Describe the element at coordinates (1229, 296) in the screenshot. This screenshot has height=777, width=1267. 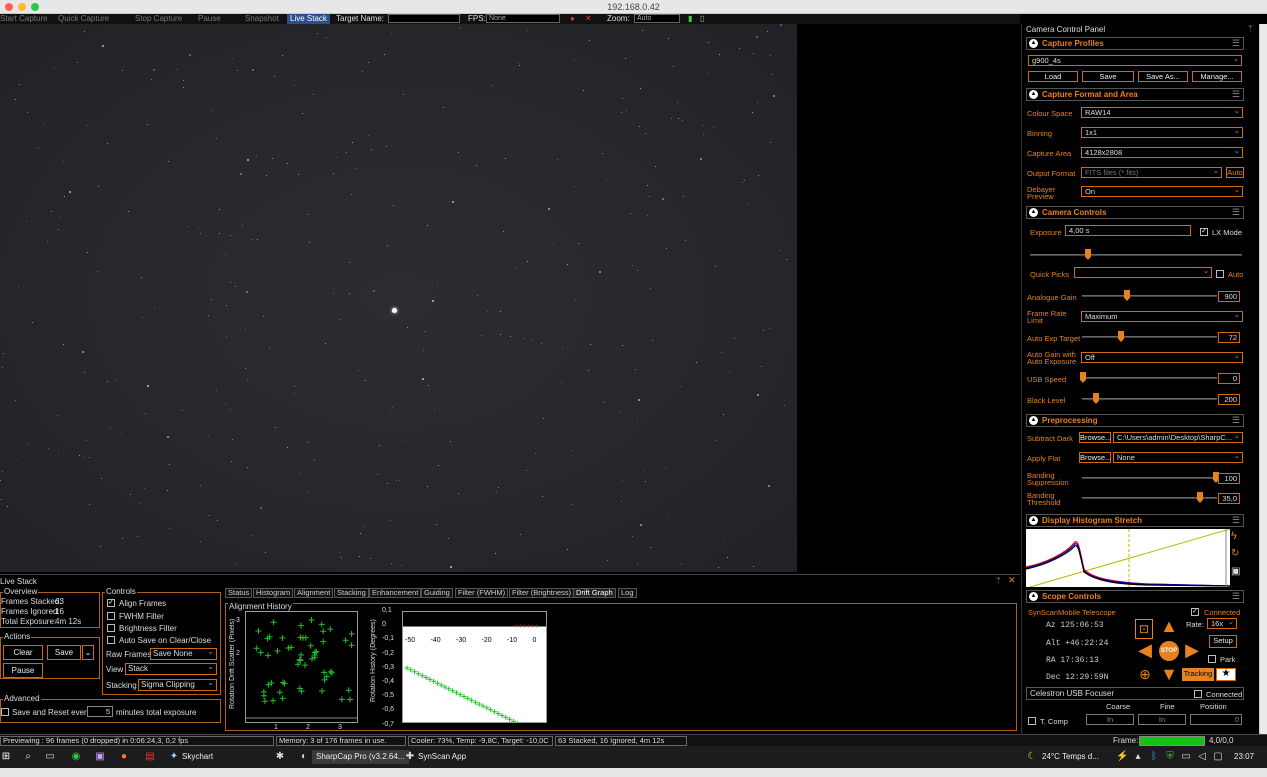
I see `analogue-gain-value: 900` at that location.